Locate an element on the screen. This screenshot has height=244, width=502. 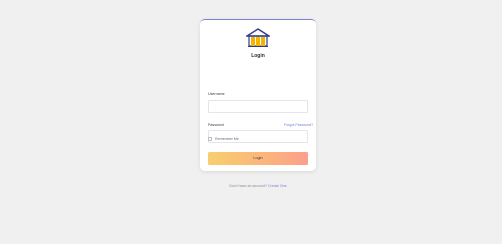
create-account-link: Create One is located at coordinates (277, 186).